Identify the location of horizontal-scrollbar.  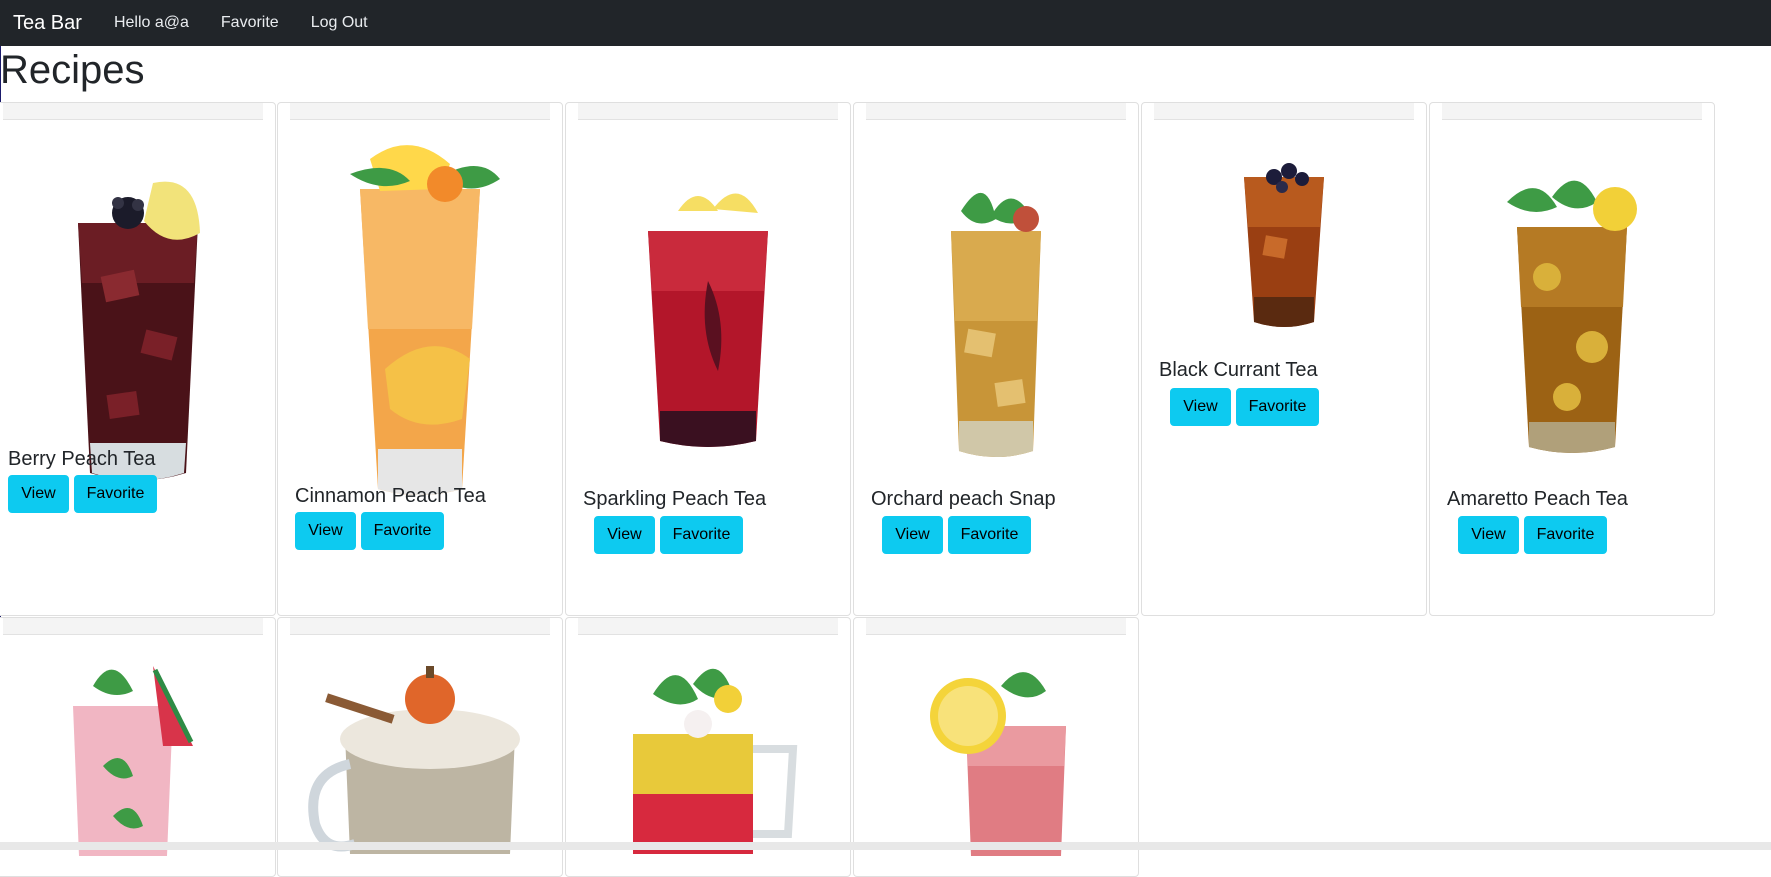
(885, 846).